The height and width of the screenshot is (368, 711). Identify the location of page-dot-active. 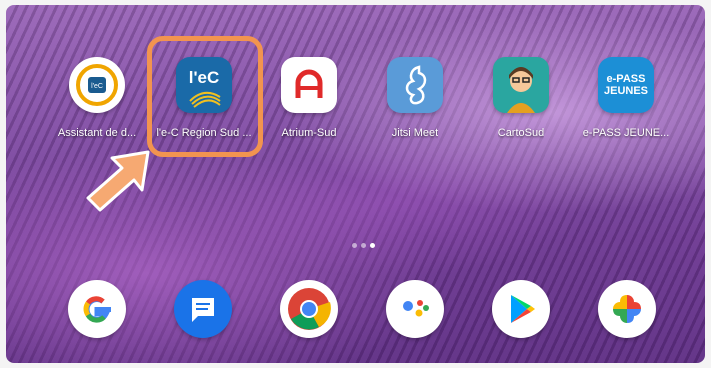
(372, 245).